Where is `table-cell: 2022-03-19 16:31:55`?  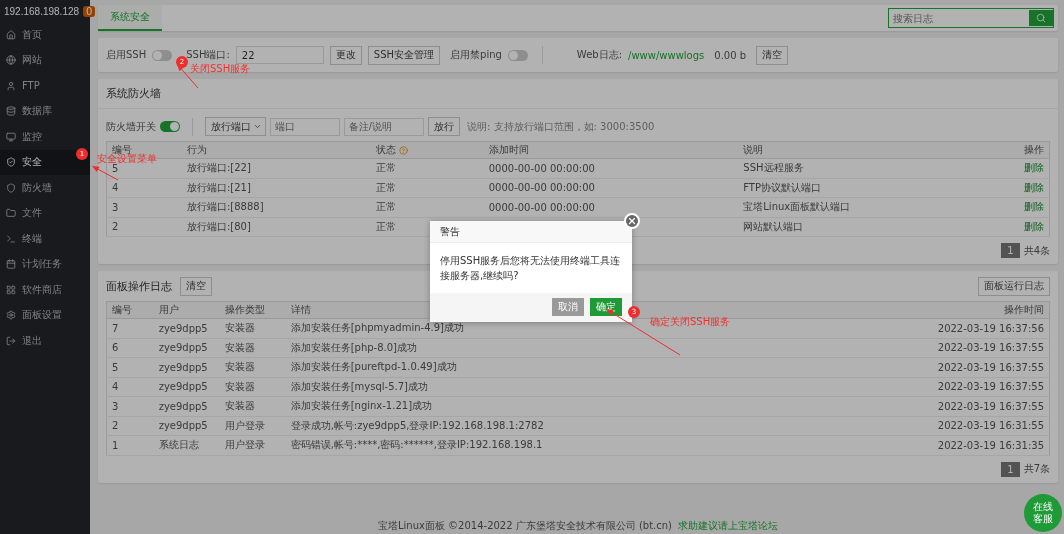 table-cell: 2022-03-19 16:31:55 is located at coordinates (932, 426).